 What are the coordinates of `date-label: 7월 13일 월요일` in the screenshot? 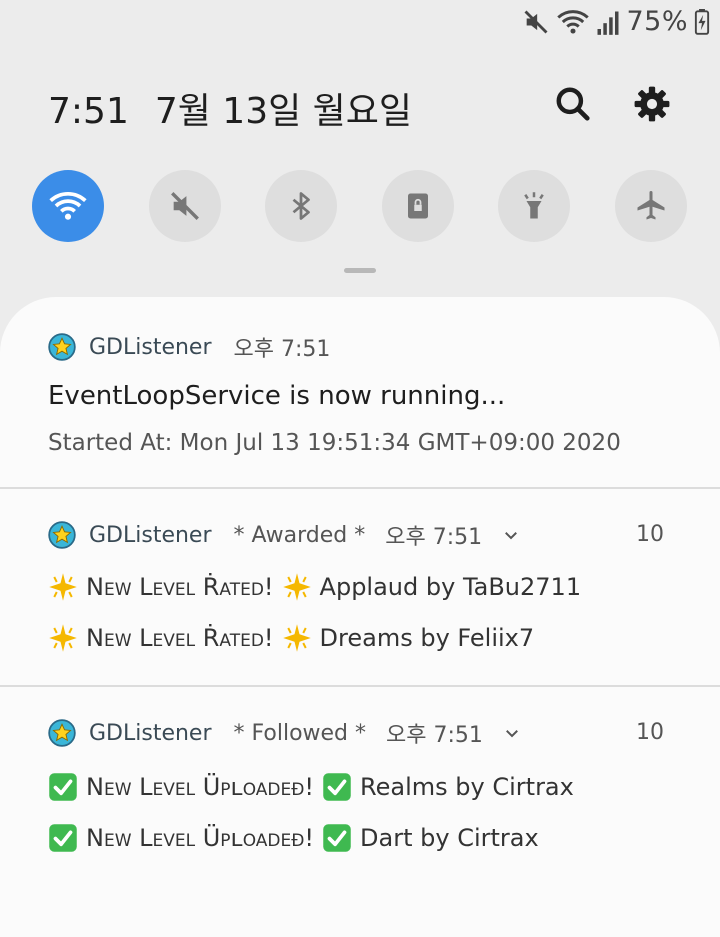 It's located at (283, 111).